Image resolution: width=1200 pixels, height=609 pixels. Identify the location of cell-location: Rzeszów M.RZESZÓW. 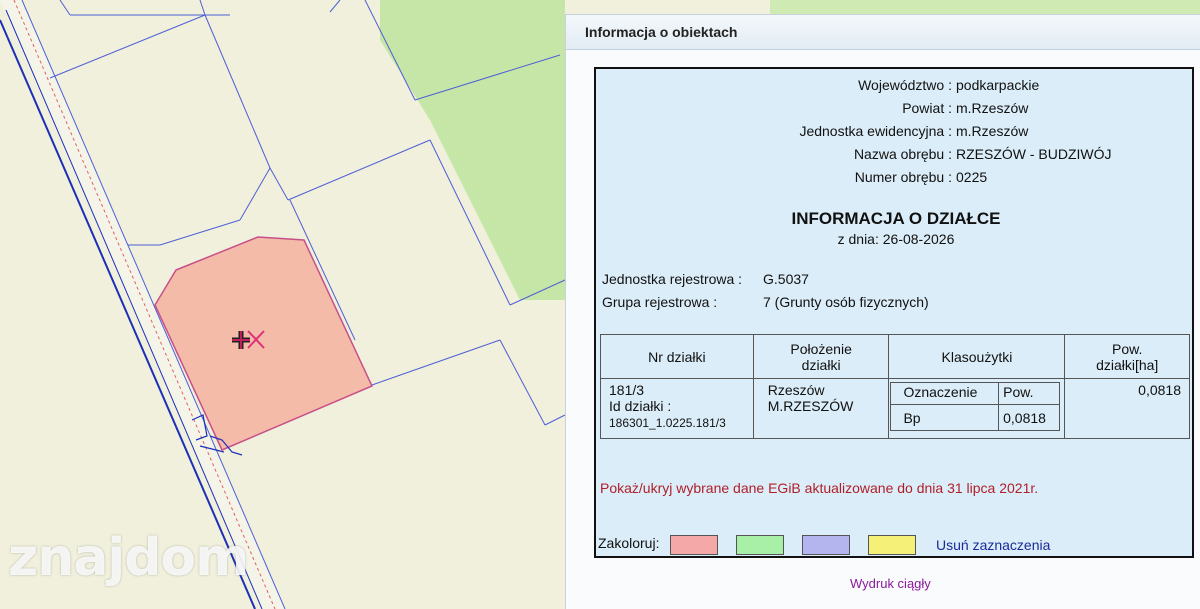
(821, 408).